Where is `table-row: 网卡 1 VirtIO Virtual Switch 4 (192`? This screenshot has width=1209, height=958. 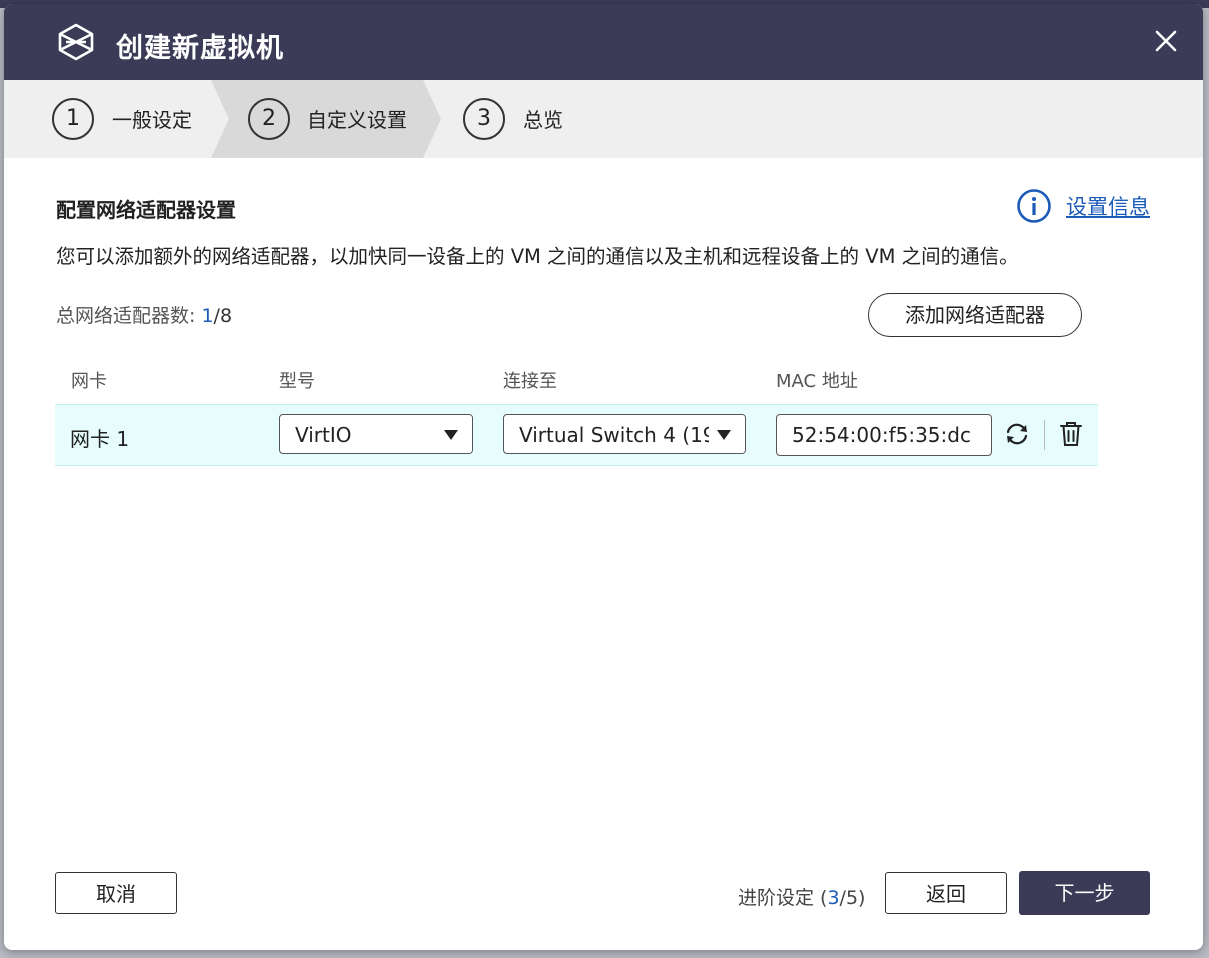 table-row: 网卡 1 VirtIO Virtual Switch 4 (192 is located at coordinates (576, 435).